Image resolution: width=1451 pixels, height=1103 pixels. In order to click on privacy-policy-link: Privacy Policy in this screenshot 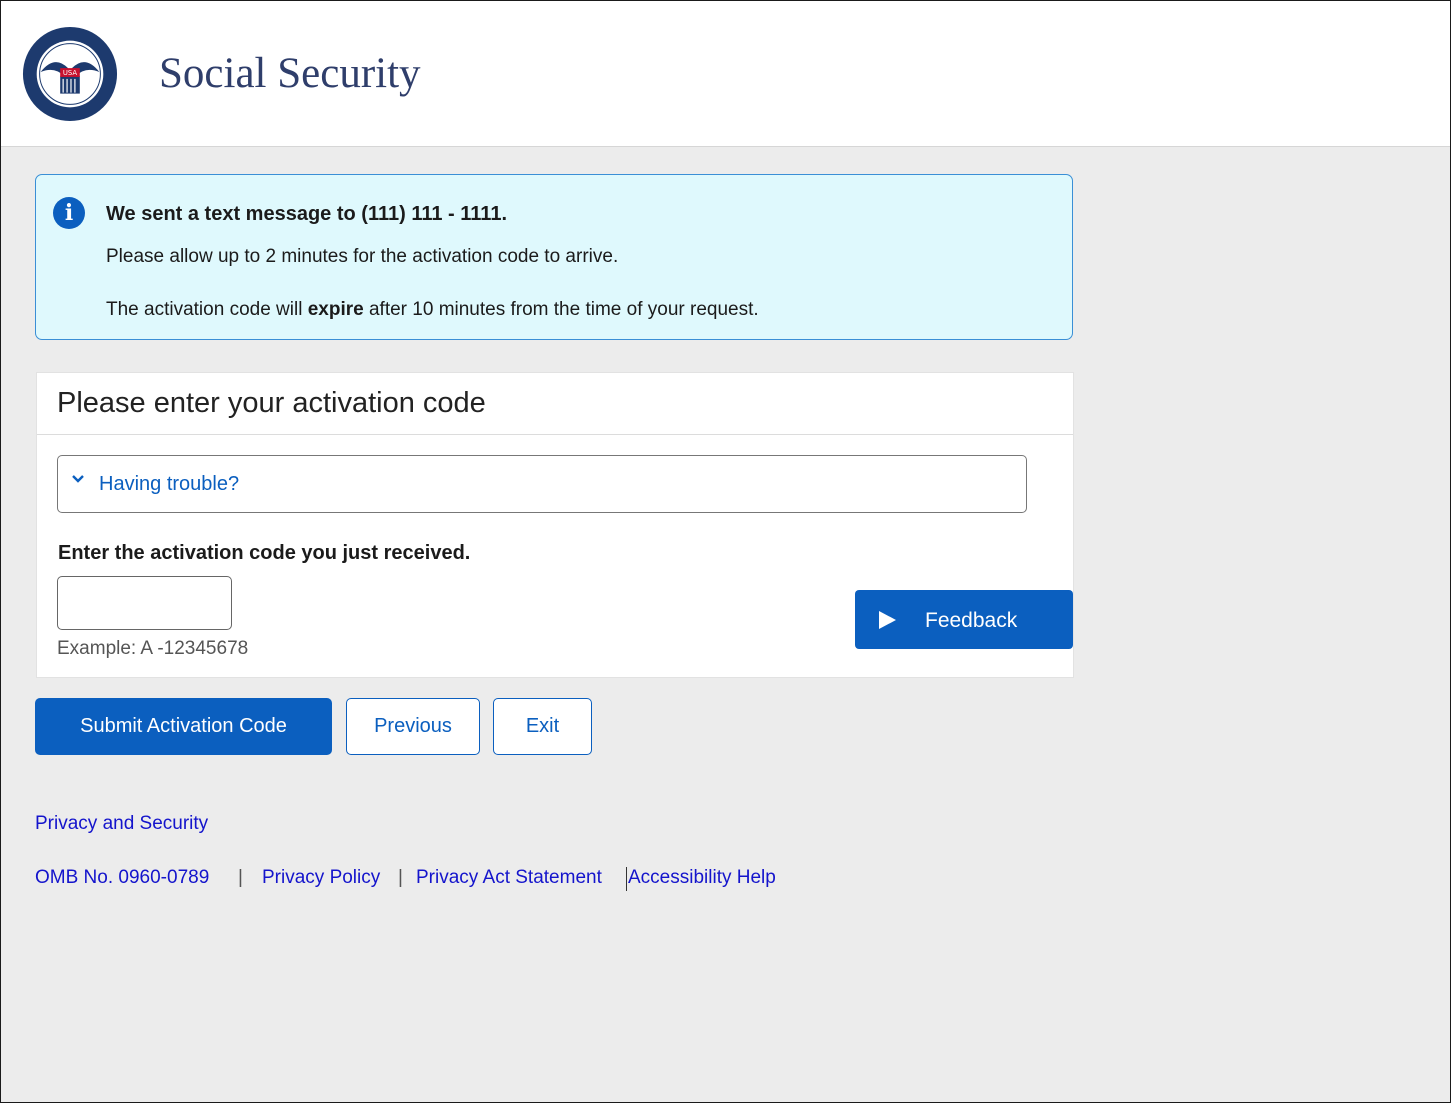, I will do `click(321, 878)`.